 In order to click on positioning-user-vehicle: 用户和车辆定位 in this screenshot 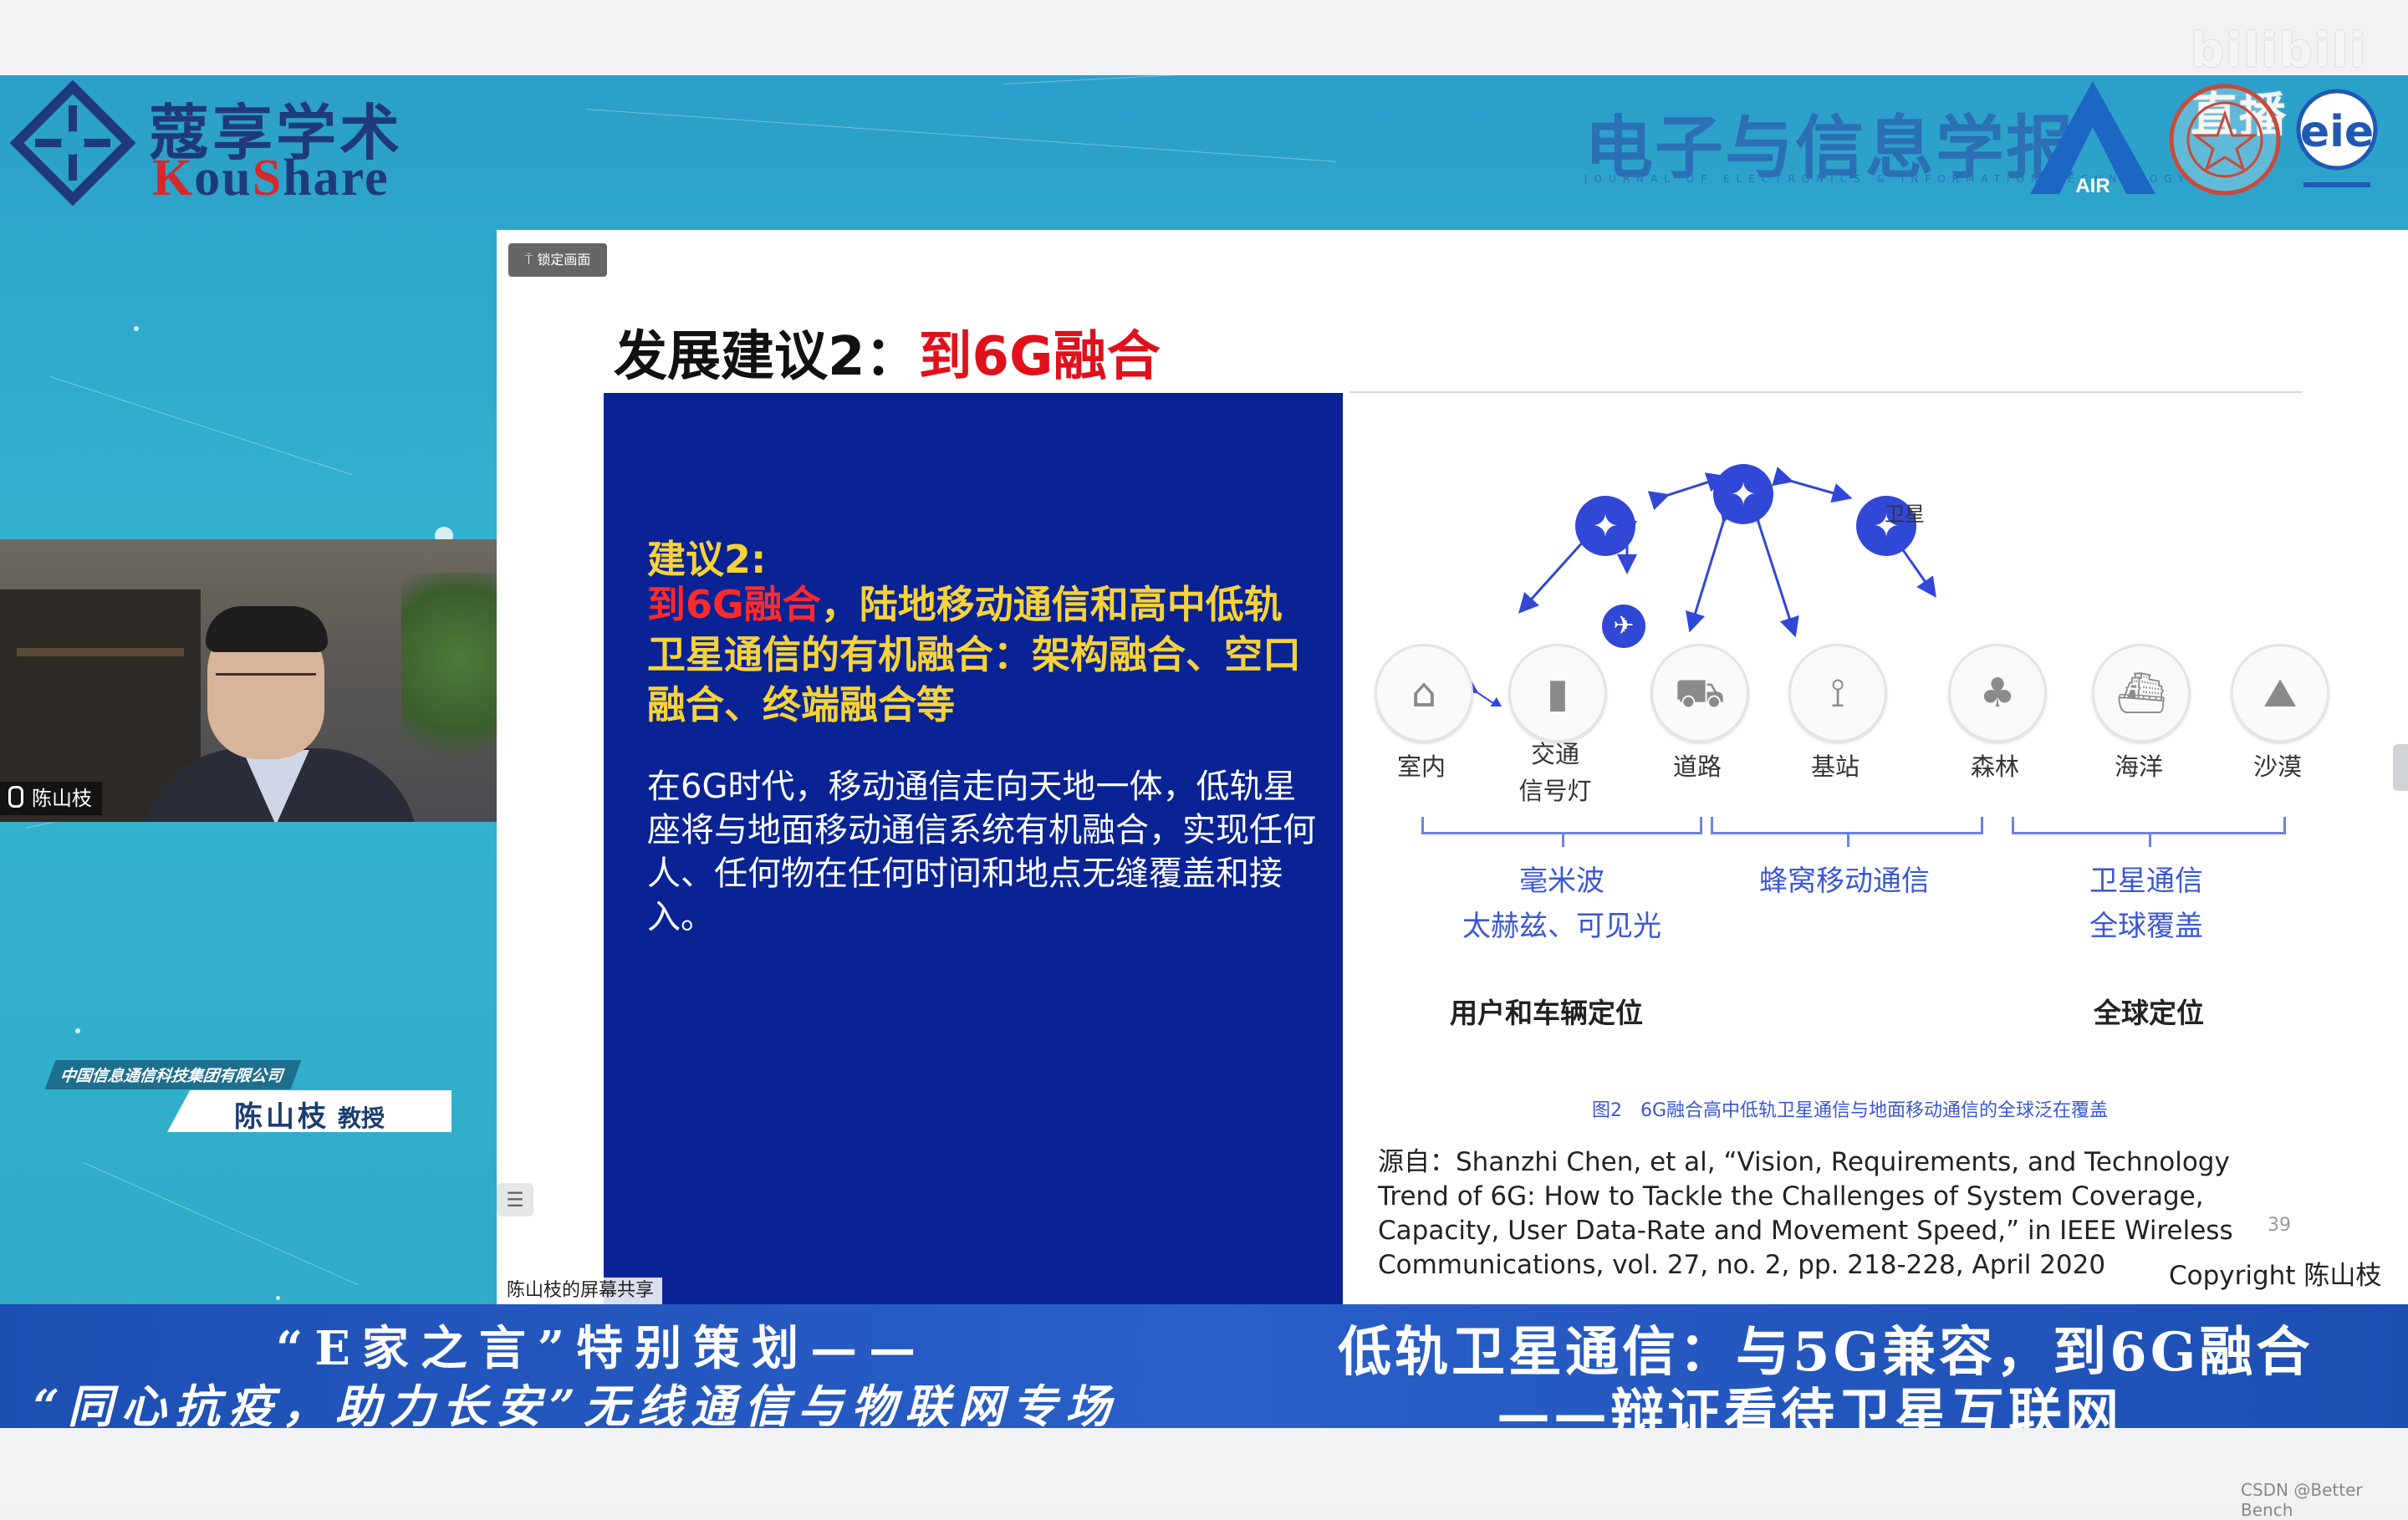, I will do `click(1547, 1013)`.